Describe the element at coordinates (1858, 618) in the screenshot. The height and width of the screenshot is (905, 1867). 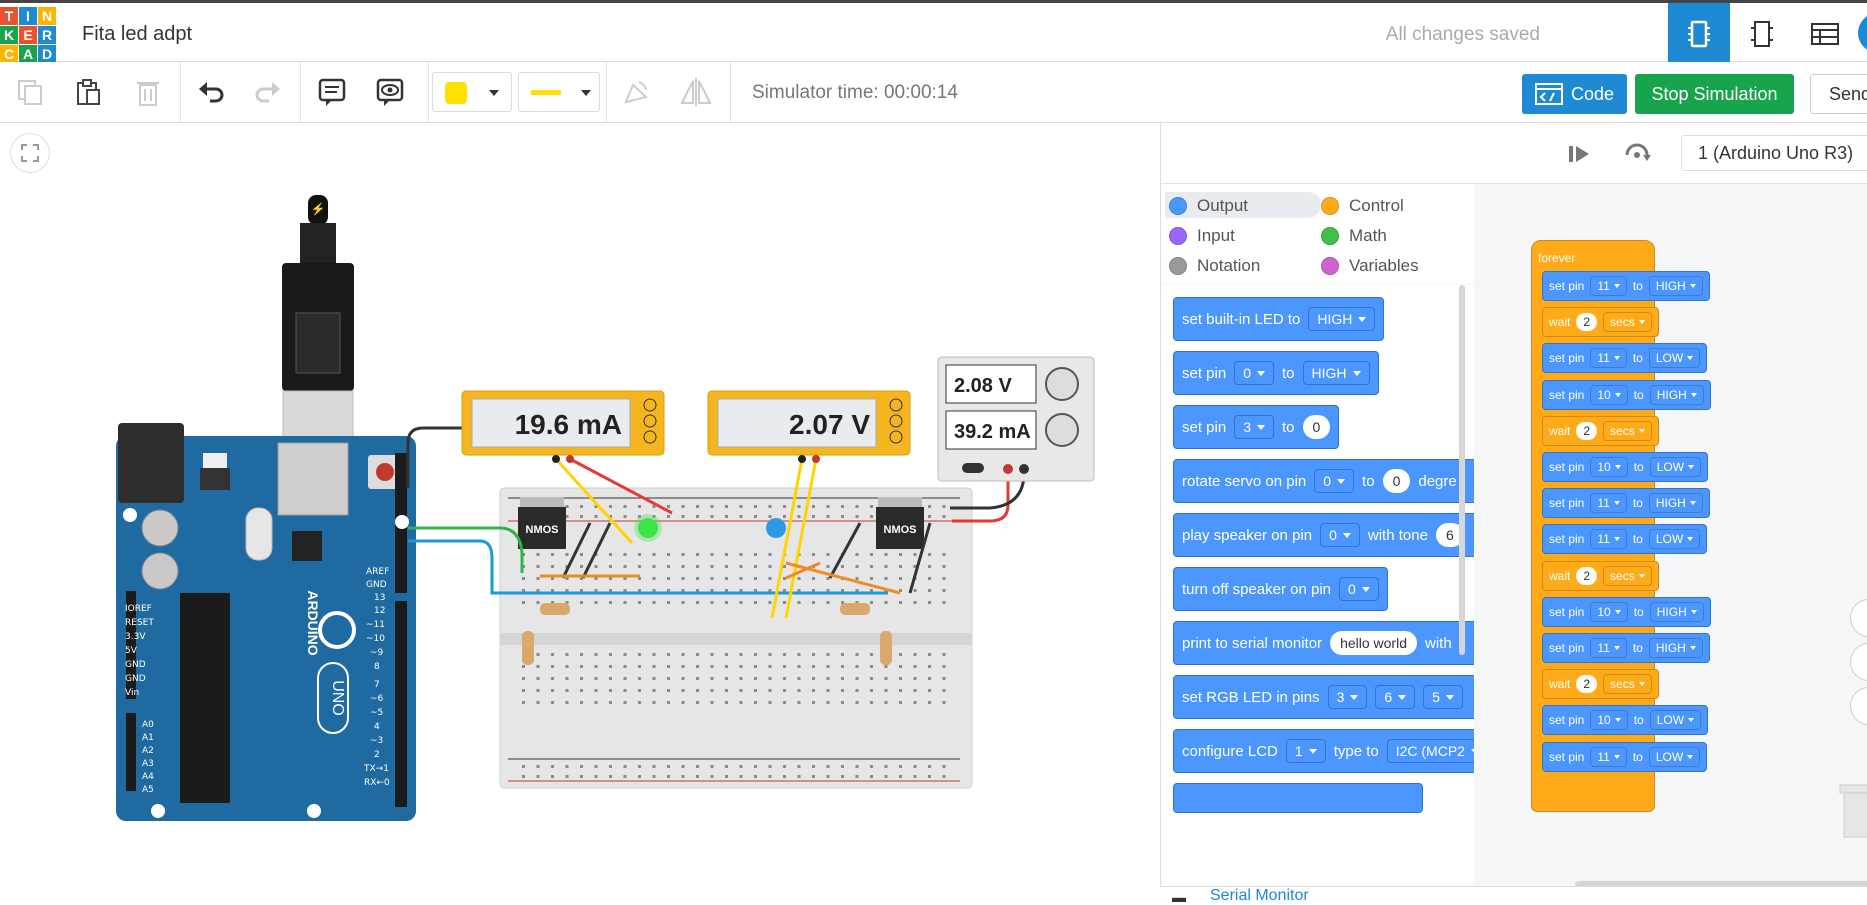
I see `zoom-in-button` at that location.